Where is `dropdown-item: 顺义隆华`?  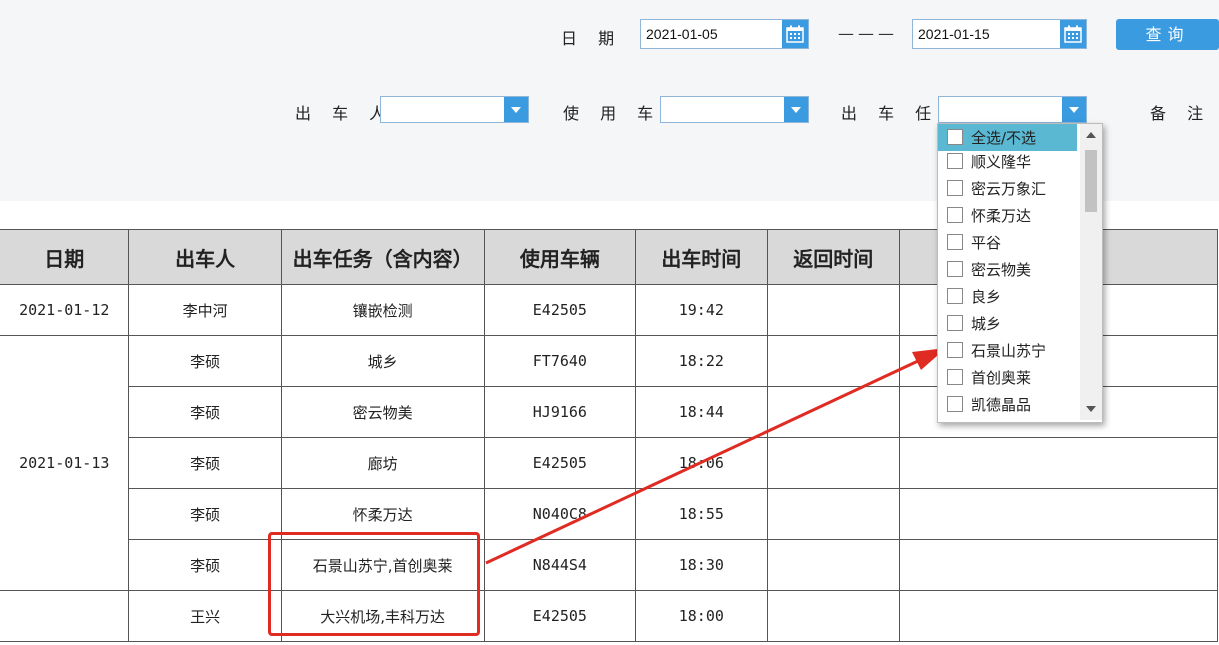
dropdown-item: 顺义隆华 is located at coordinates (1007, 161).